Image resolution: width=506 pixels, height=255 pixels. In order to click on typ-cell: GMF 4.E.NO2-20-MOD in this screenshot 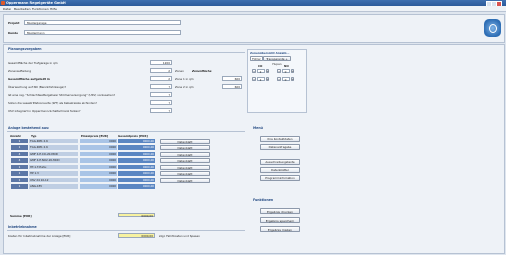, I will do `click(53, 160)`.